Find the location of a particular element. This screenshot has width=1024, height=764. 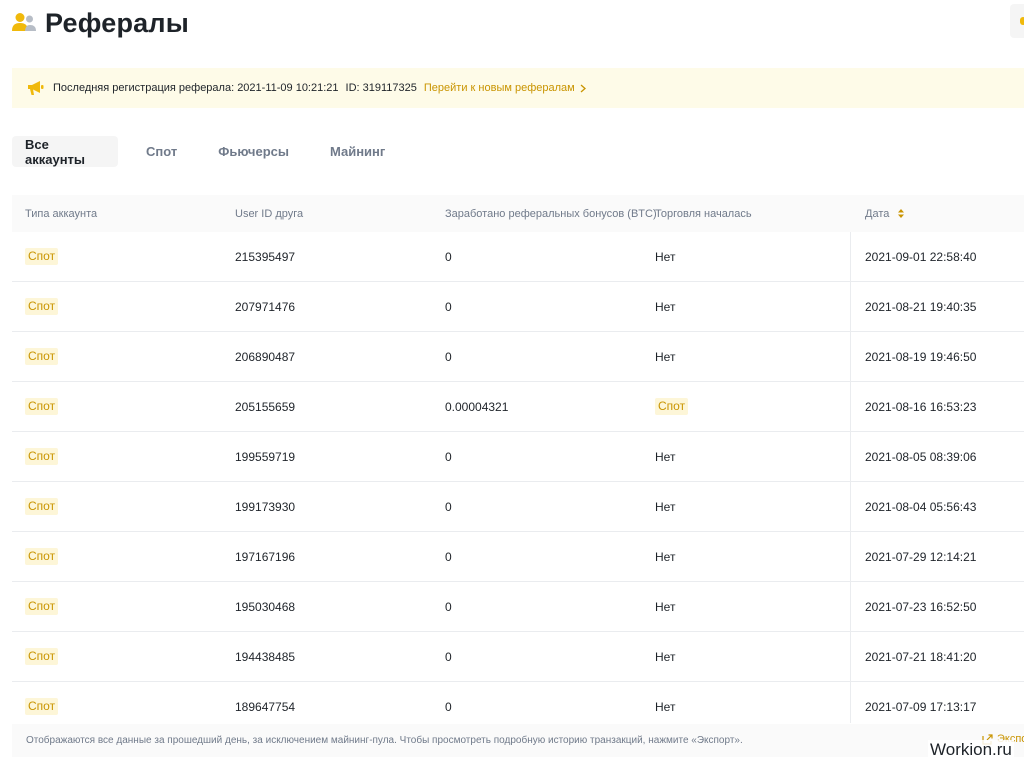

megaphone-icon is located at coordinates (35, 88).